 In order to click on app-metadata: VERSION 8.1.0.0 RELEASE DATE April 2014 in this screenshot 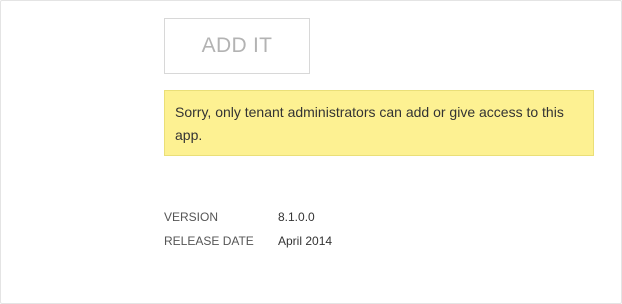, I will do `click(248, 229)`.